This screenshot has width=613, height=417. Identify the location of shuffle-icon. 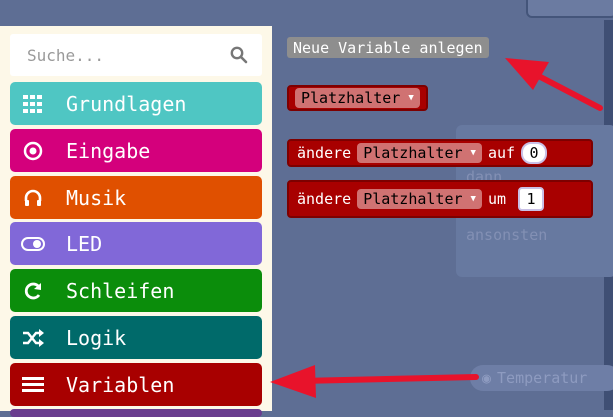
(33, 338).